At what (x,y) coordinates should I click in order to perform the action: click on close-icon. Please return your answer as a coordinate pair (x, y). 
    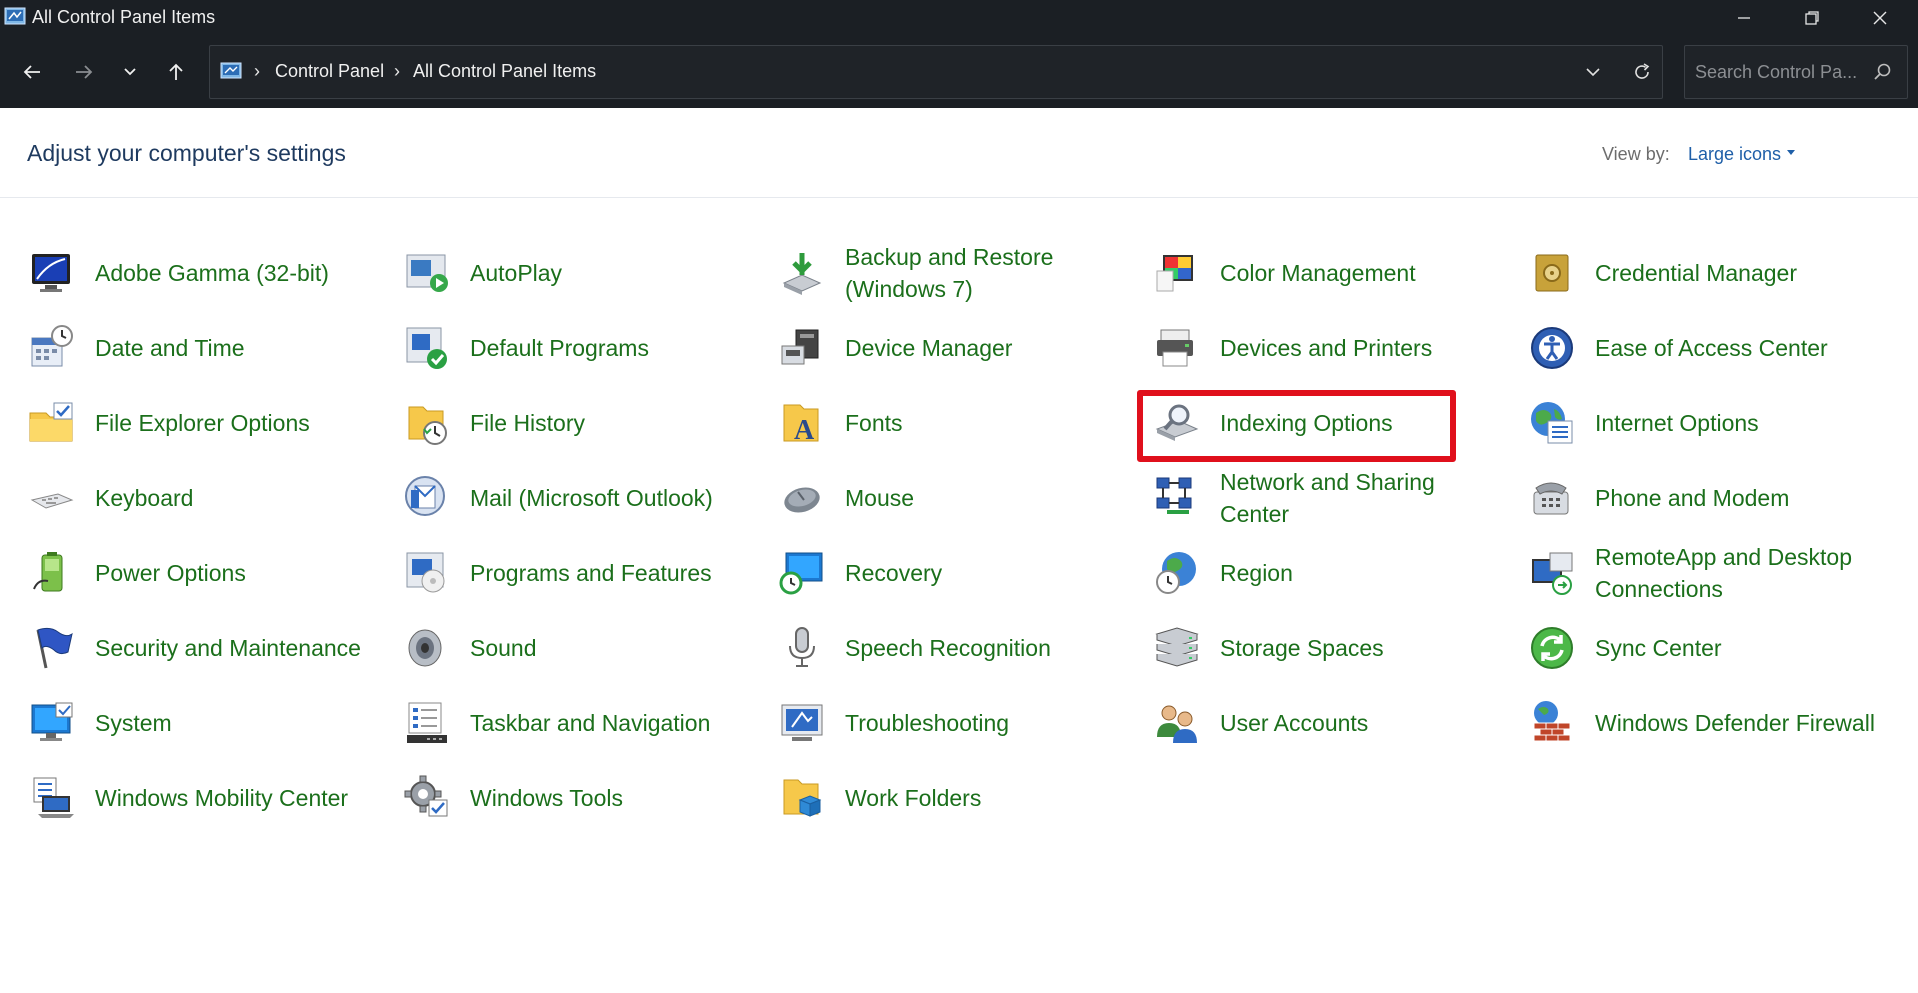
    Looking at the image, I should click on (1880, 18).